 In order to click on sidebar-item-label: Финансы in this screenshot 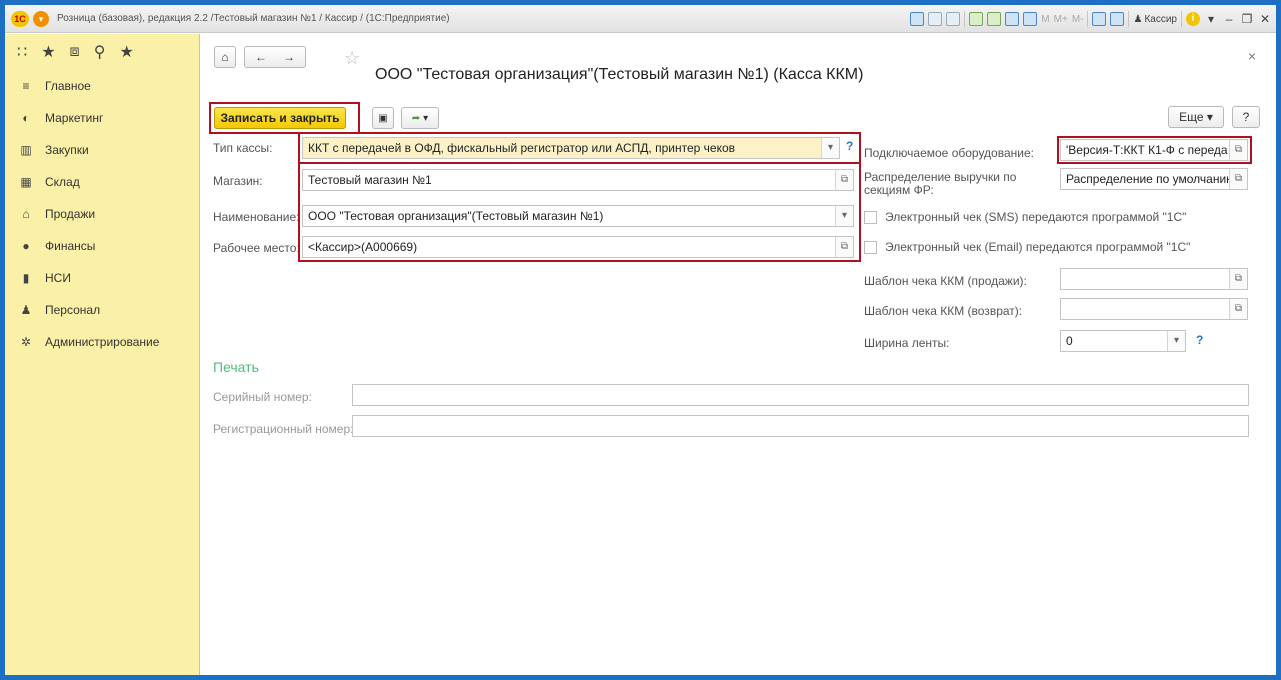, I will do `click(70, 246)`.